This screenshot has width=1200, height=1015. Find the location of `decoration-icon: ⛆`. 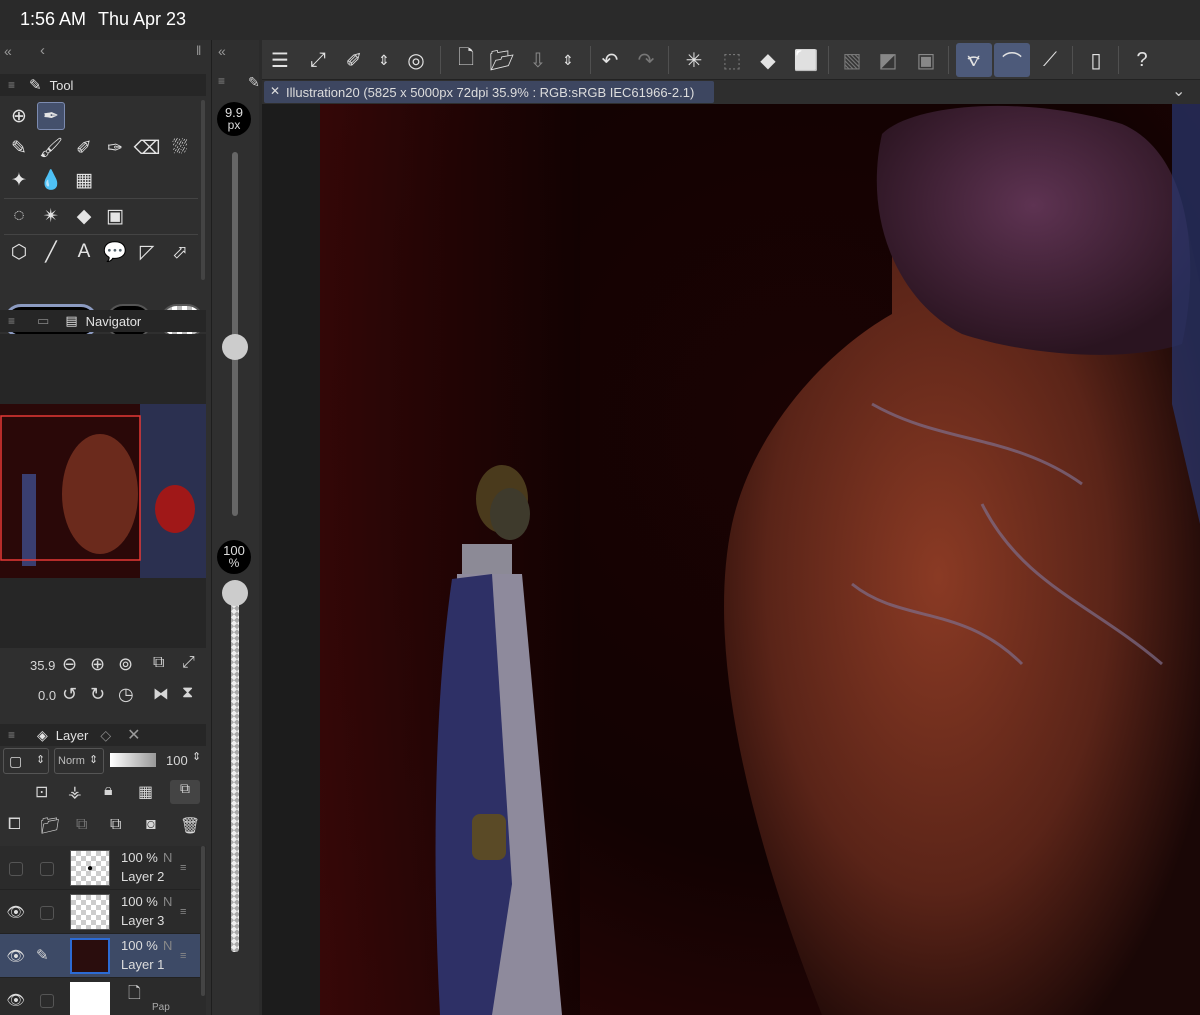

decoration-icon: ⛆ is located at coordinates (180, 148).